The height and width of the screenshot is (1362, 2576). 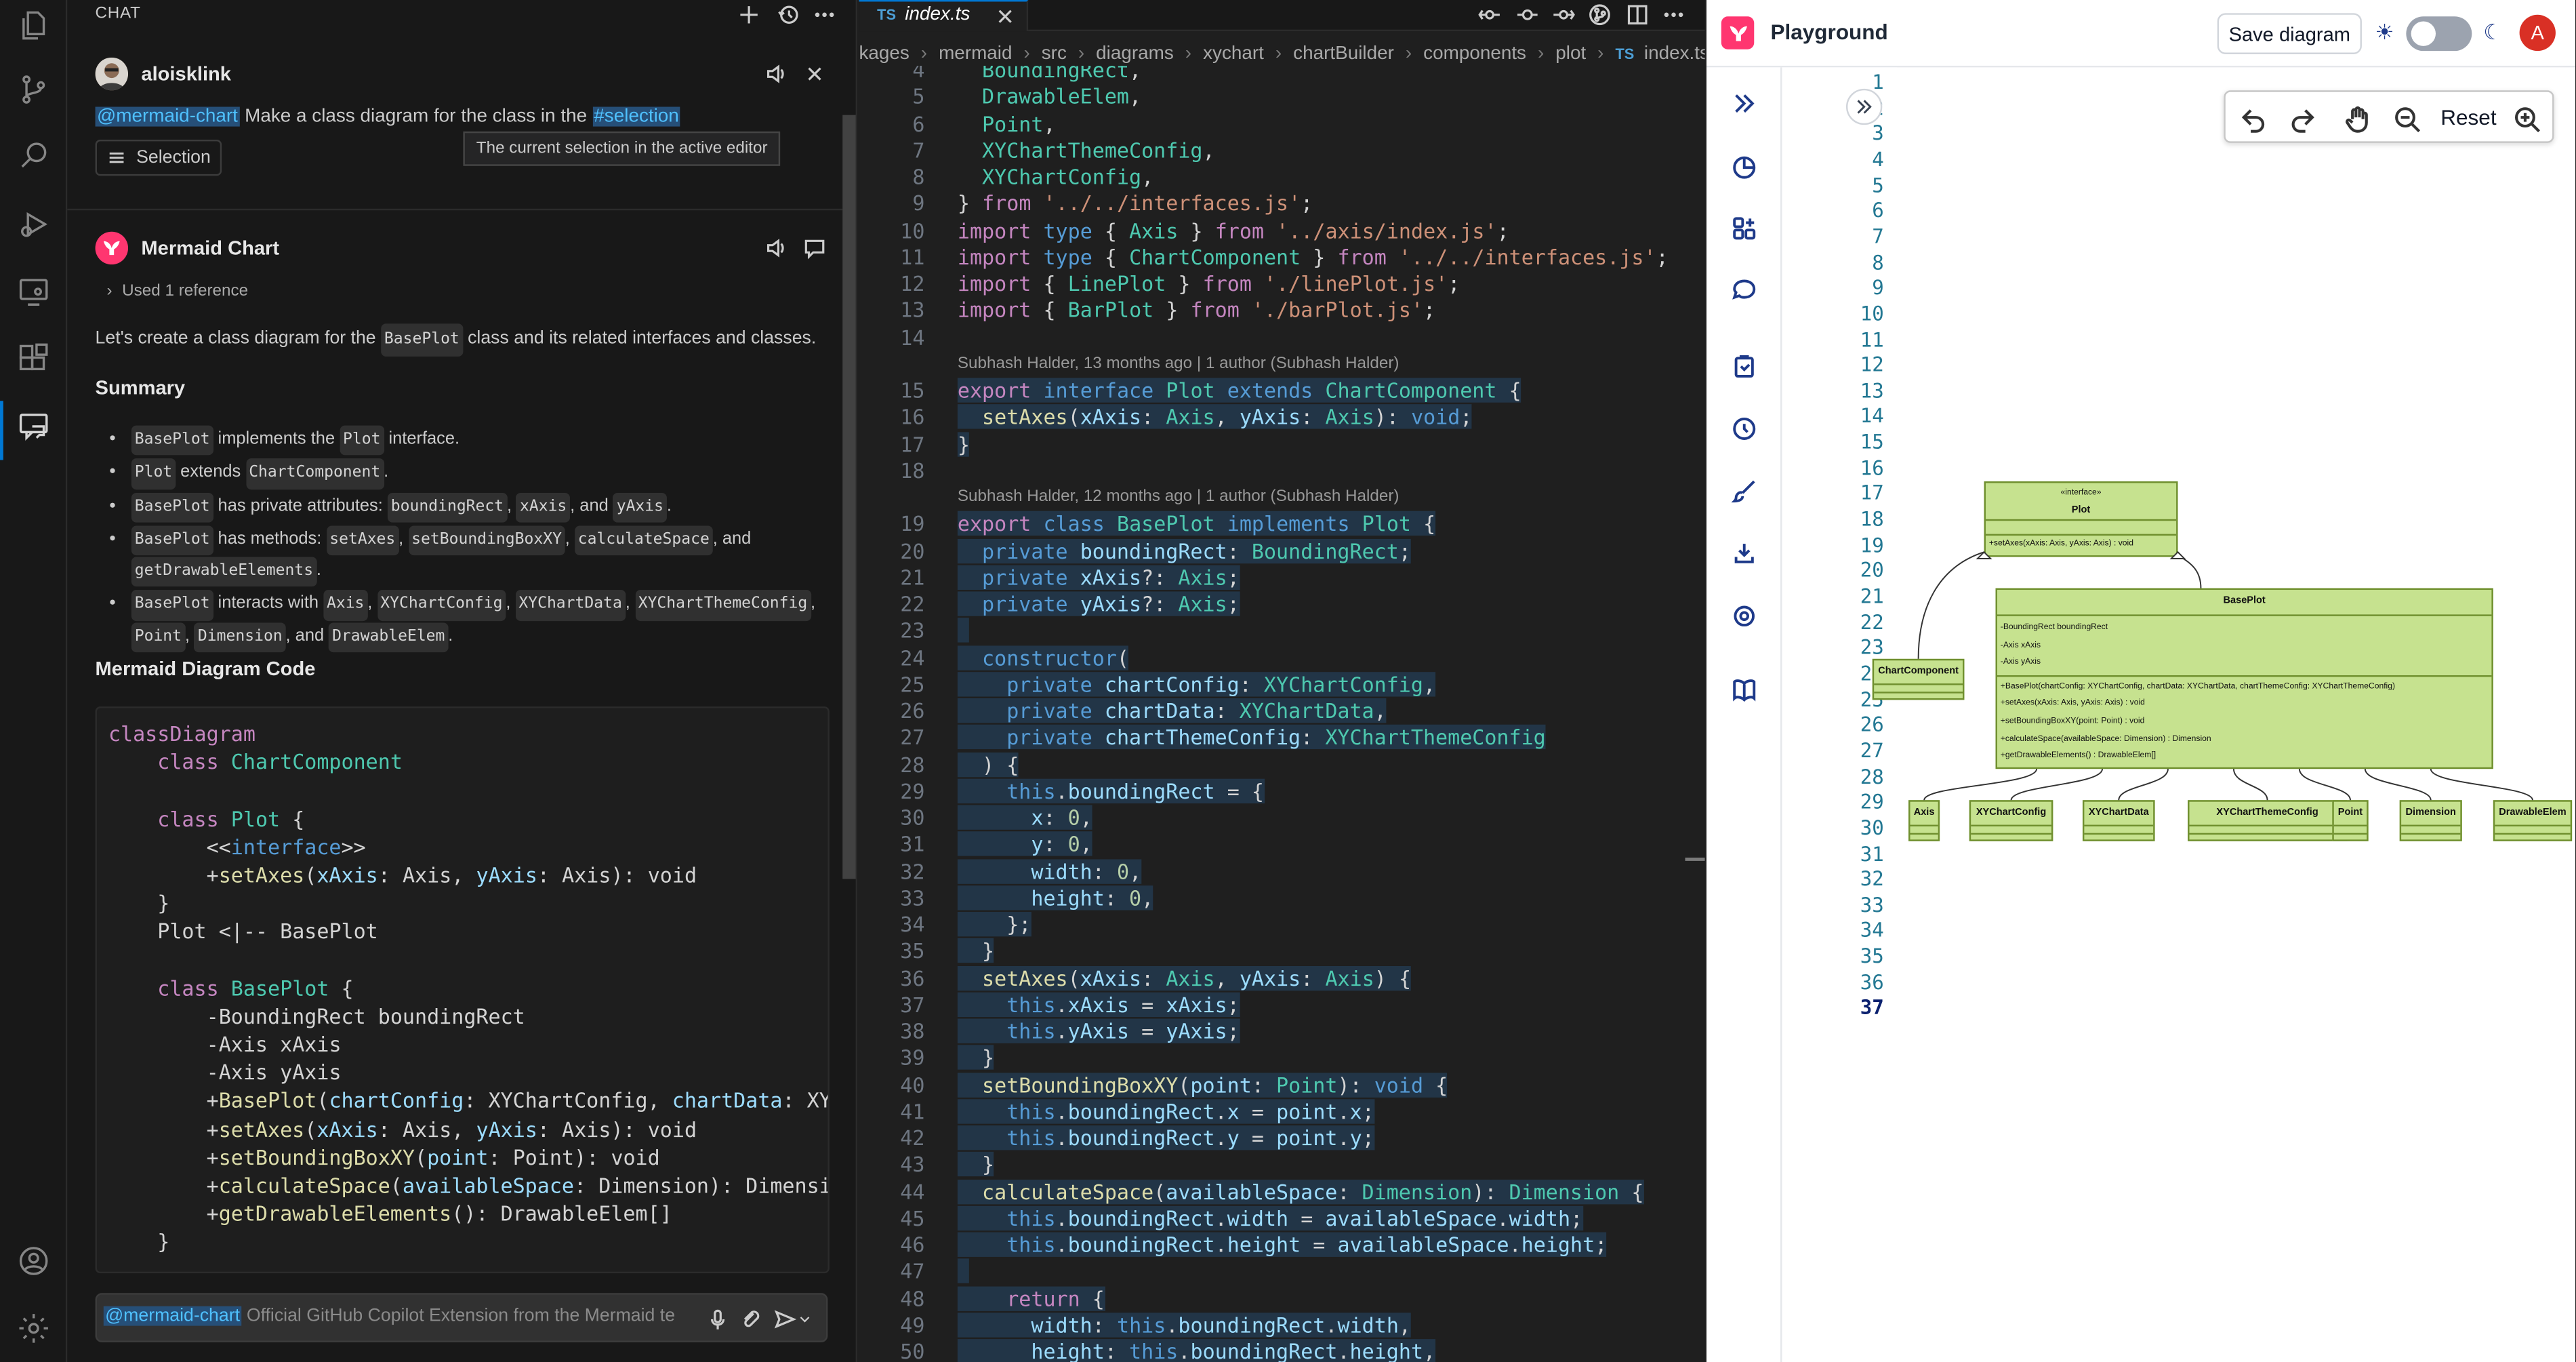 What do you see at coordinates (1919, 679) in the screenshot?
I see `uml-class-chartcomponent: ChartComponent` at bounding box center [1919, 679].